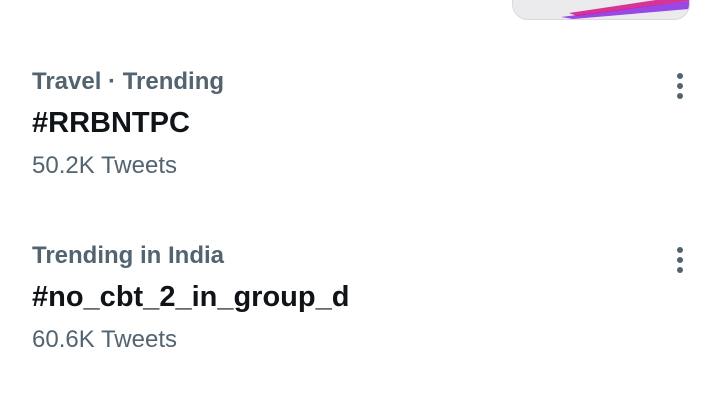  Describe the element at coordinates (601, 10) in the screenshot. I see `trend-thumbnail-image` at that location.